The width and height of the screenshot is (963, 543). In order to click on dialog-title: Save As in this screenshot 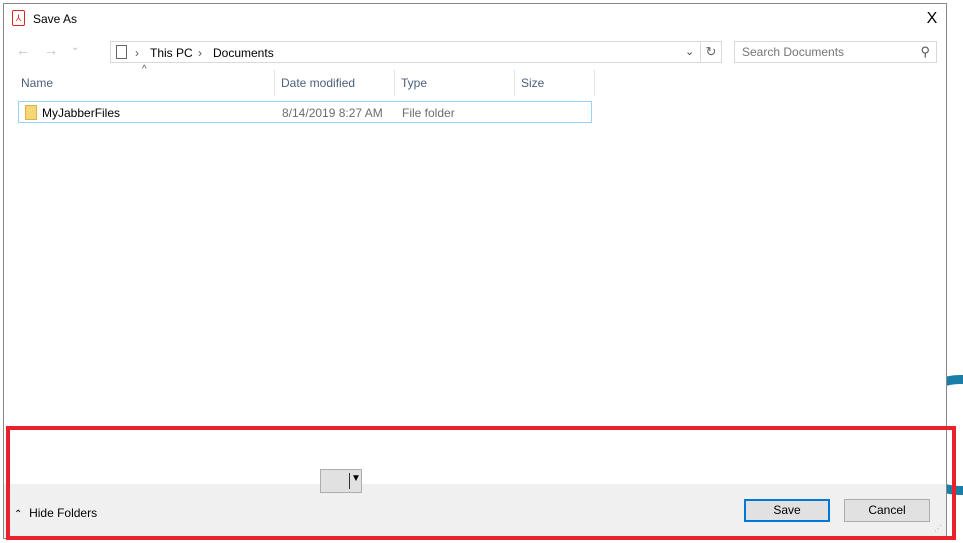, I will do `click(55, 19)`.